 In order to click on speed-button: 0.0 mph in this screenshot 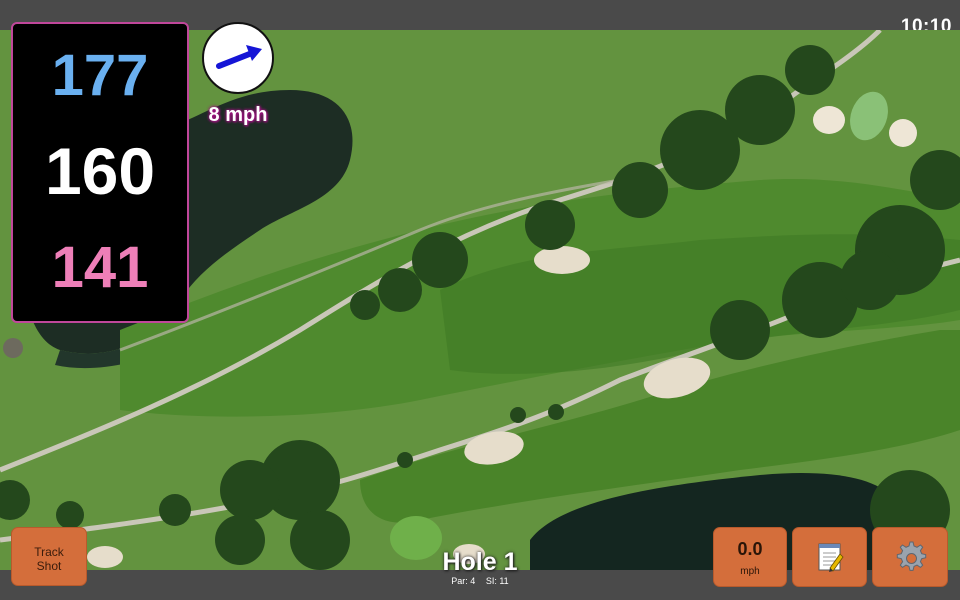, I will do `click(750, 557)`.